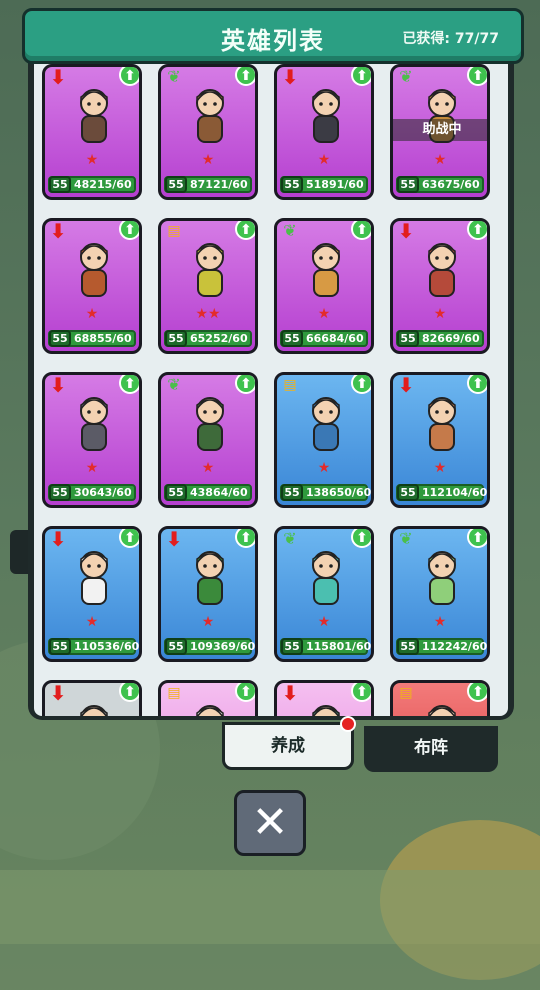  What do you see at coordinates (92, 184) in the screenshot?
I see `shard-progress-bar: 55 48215/60` at bounding box center [92, 184].